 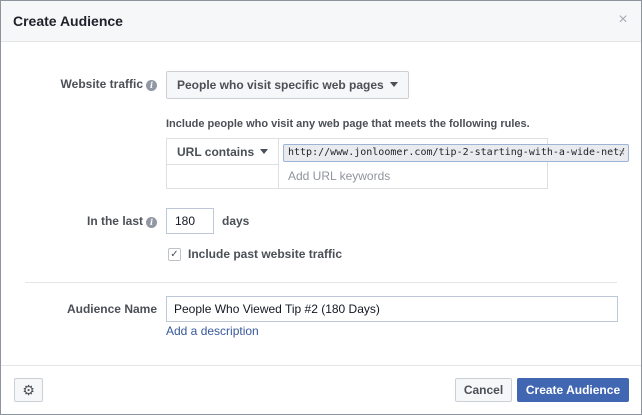 I want to click on cancel-button: Cancel, so click(x=483, y=390).